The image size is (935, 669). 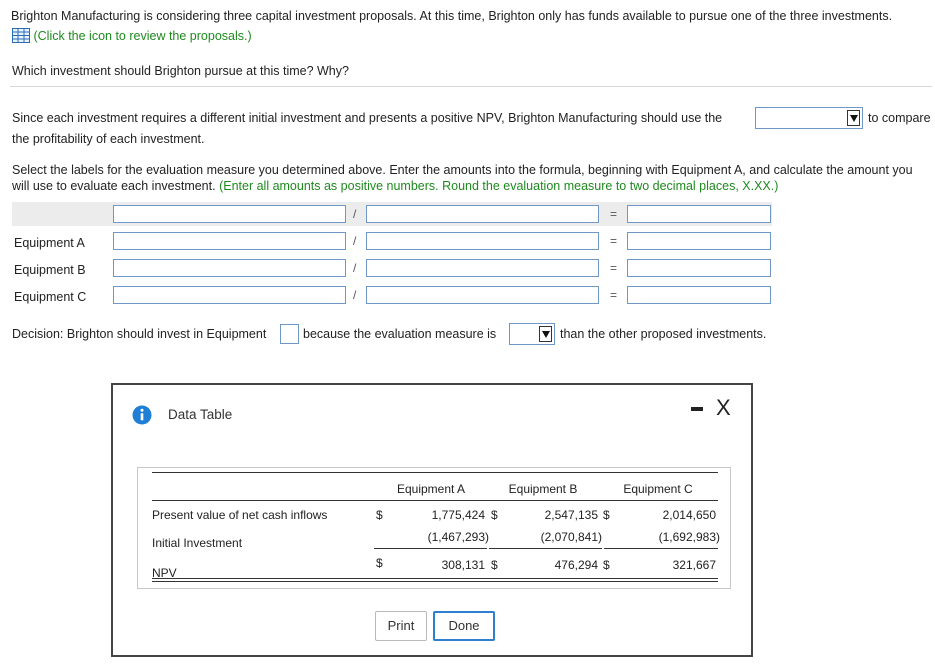 I want to click on done-button: Done, so click(x=464, y=626).